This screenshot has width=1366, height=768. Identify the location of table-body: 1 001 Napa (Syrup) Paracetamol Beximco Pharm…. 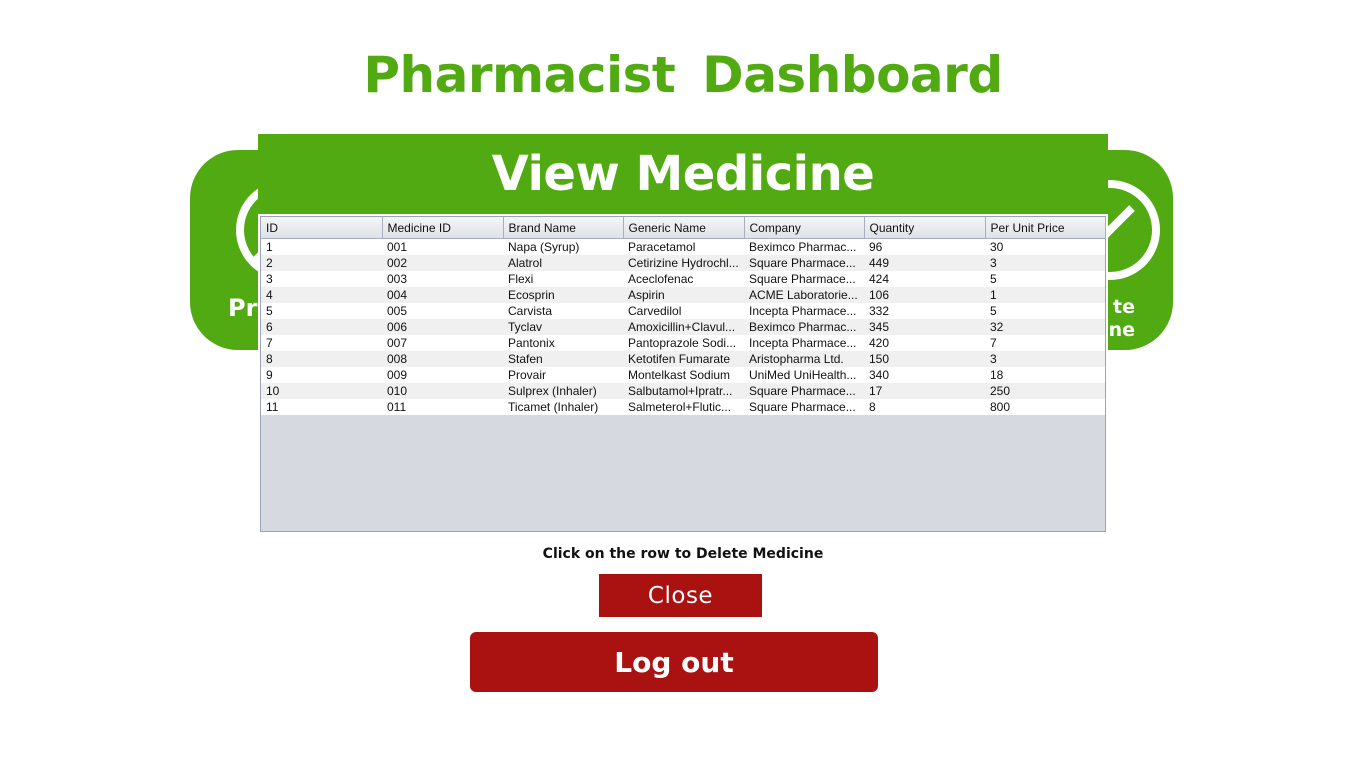
(683, 326).